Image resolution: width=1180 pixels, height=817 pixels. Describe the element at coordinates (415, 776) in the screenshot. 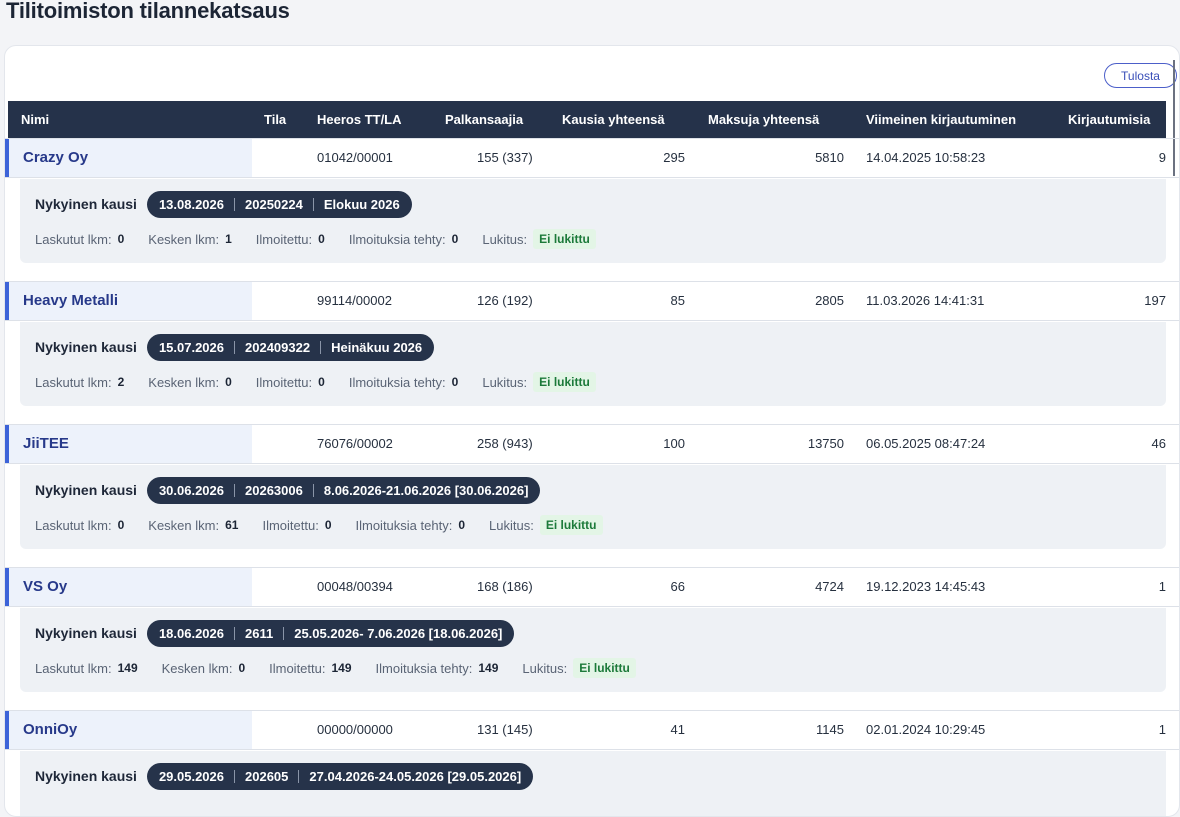

I see `period-range: 27.04.2026-24.05.2026 [29.05.2026]` at that location.